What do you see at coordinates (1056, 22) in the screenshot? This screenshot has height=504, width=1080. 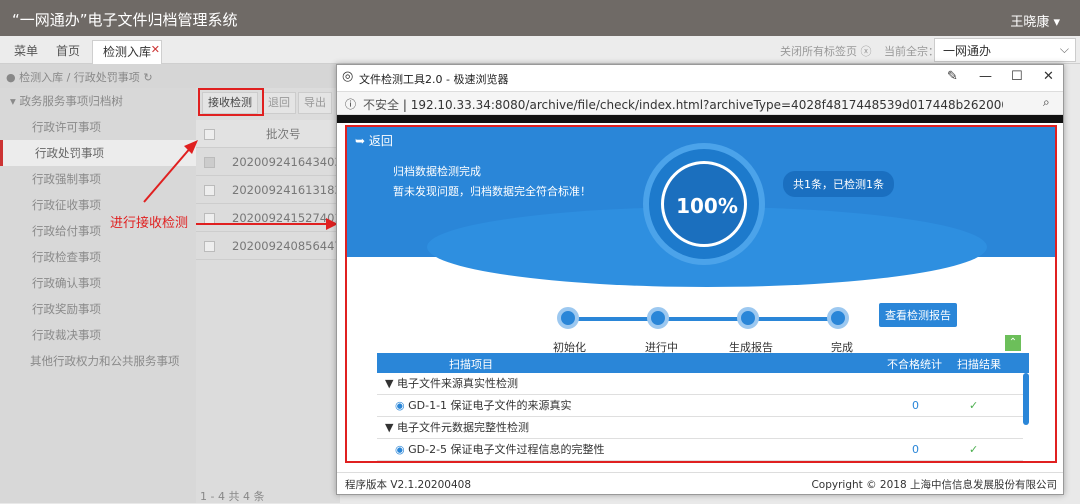 I see `caret-down-icon: ▾` at bounding box center [1056, 22].